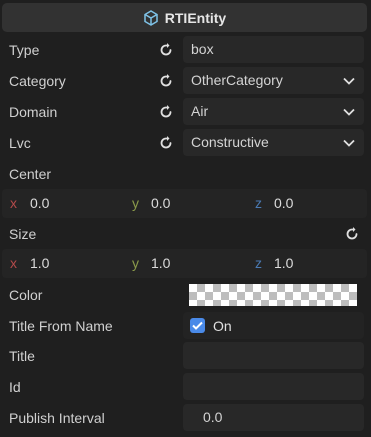 This screenshot has height=437, width=371. I want to click on title-from-name-label: Title From Name, so click(61, 326).